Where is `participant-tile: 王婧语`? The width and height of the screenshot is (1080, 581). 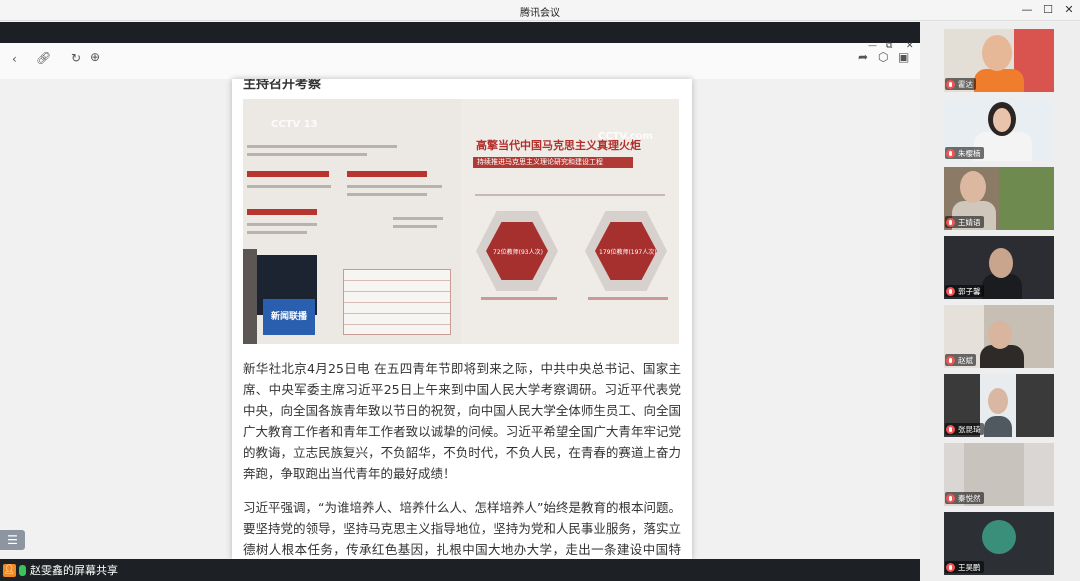
participant-tile: 王婧语 is located at coordinates (999, 198).